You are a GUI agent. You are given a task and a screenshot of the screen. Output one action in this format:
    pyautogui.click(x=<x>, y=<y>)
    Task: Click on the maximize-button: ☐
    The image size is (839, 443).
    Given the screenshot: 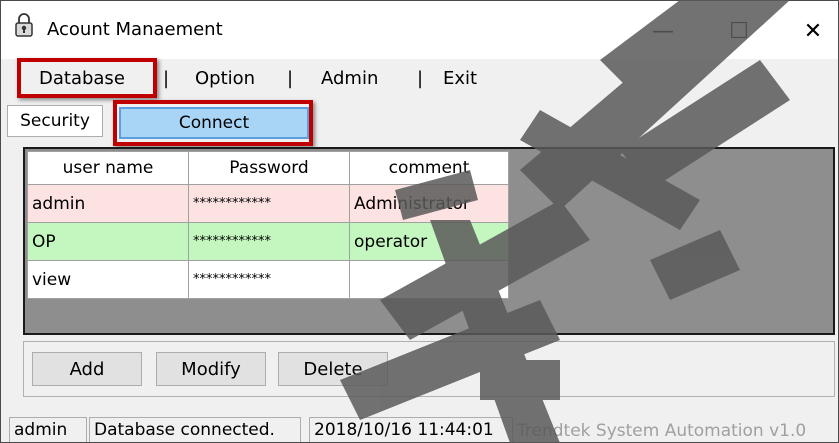 What is the action you would take?
    pyautogui.click(x=739, y=31)
    